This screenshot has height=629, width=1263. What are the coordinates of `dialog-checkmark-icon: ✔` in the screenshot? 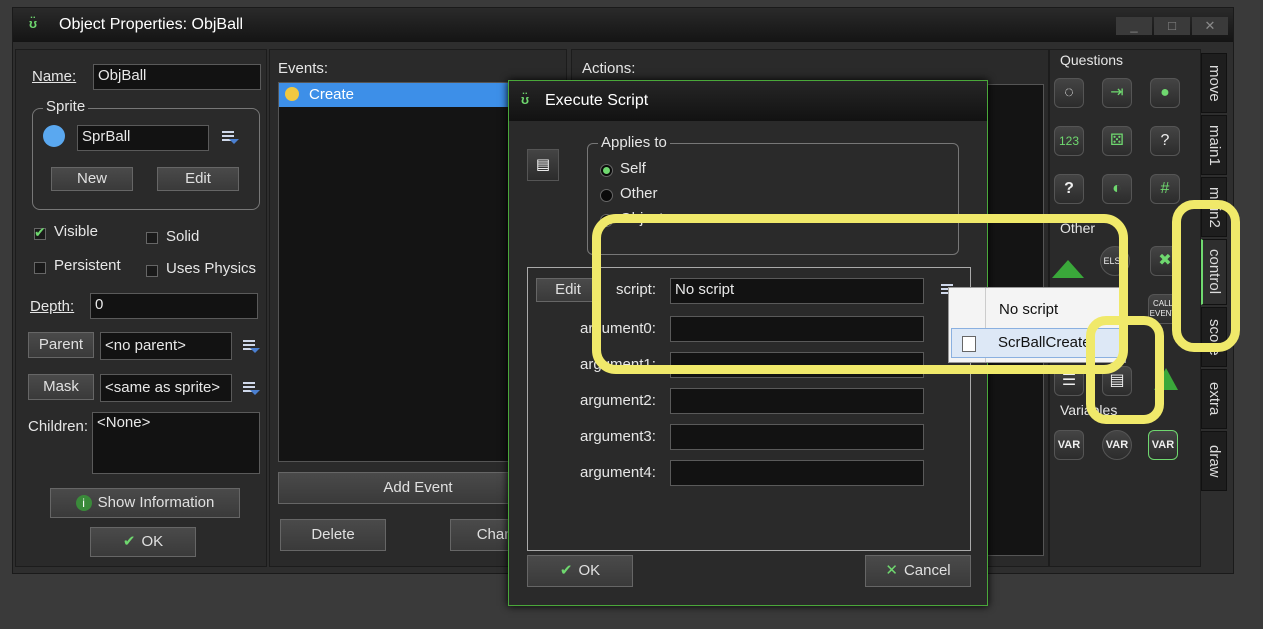 It's located at (566, 570).